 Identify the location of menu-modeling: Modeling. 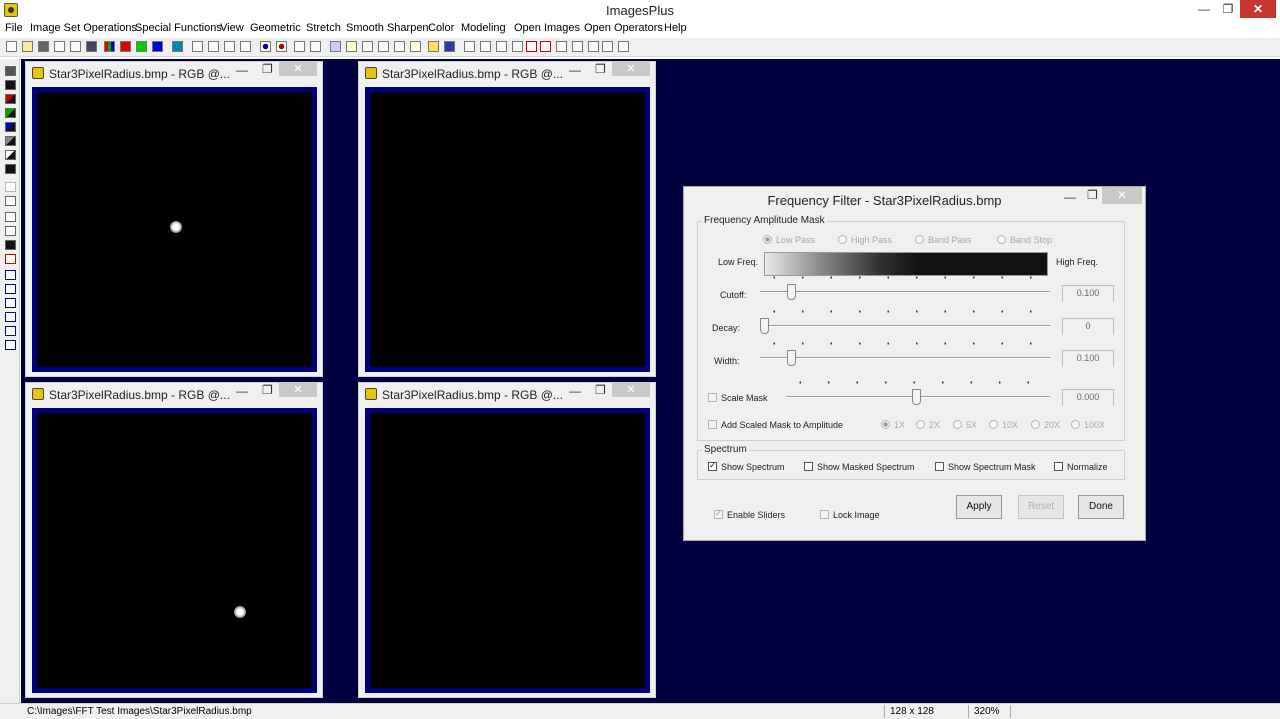
(483, 28).